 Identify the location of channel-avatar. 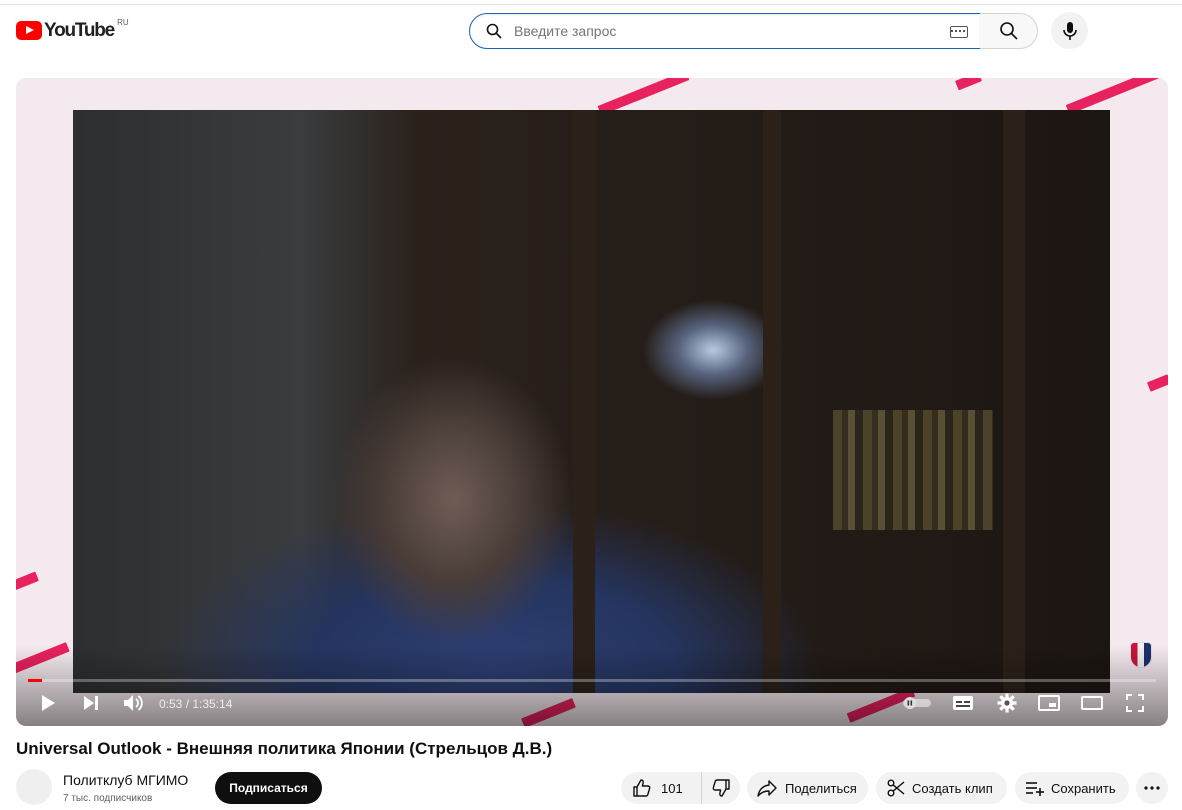
(34, 787).